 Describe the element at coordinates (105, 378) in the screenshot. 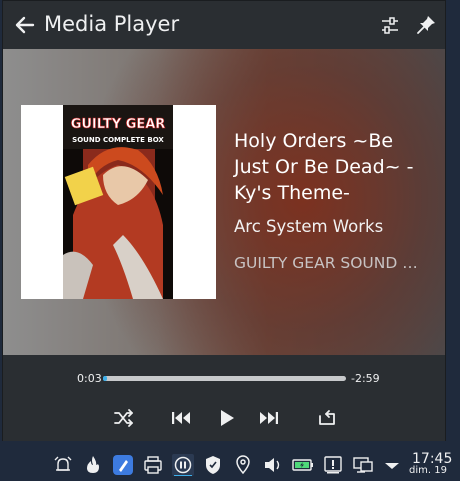

I see `seek-slider-fill` at that location.